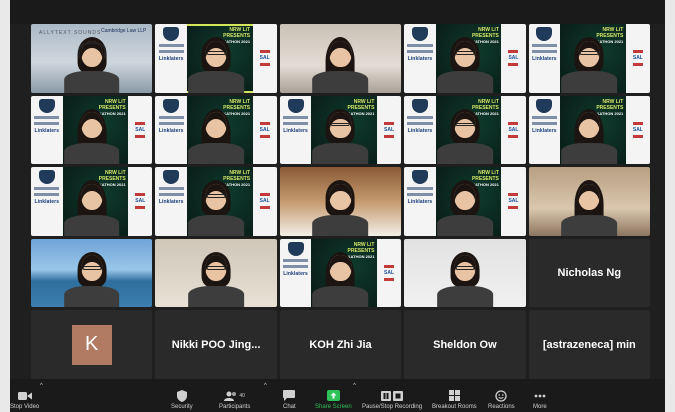 The height and width of the screenshot is (412, 675). I want to click on reactions-button: Reactions, so click(501, 399).